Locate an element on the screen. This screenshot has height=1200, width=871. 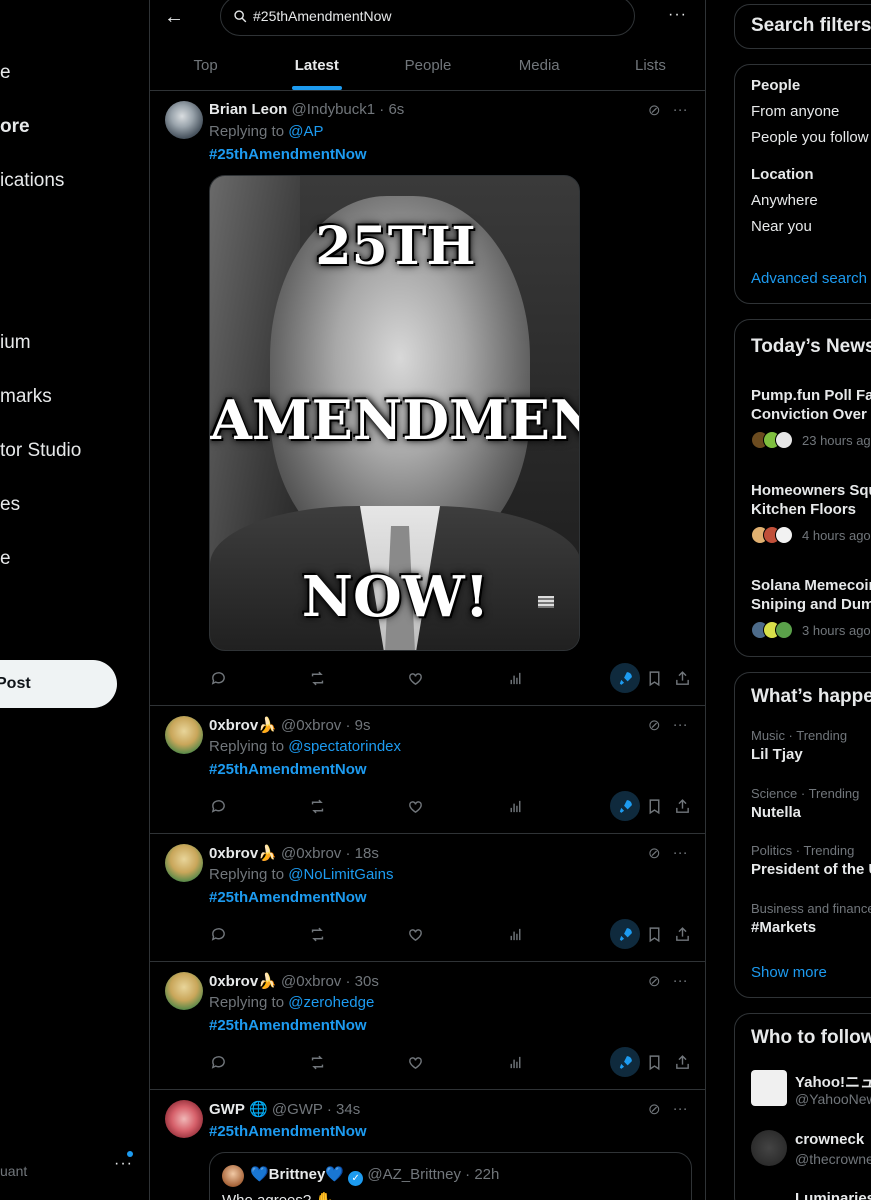
filter-near-you: Near you is located at coordinates (781, 226).